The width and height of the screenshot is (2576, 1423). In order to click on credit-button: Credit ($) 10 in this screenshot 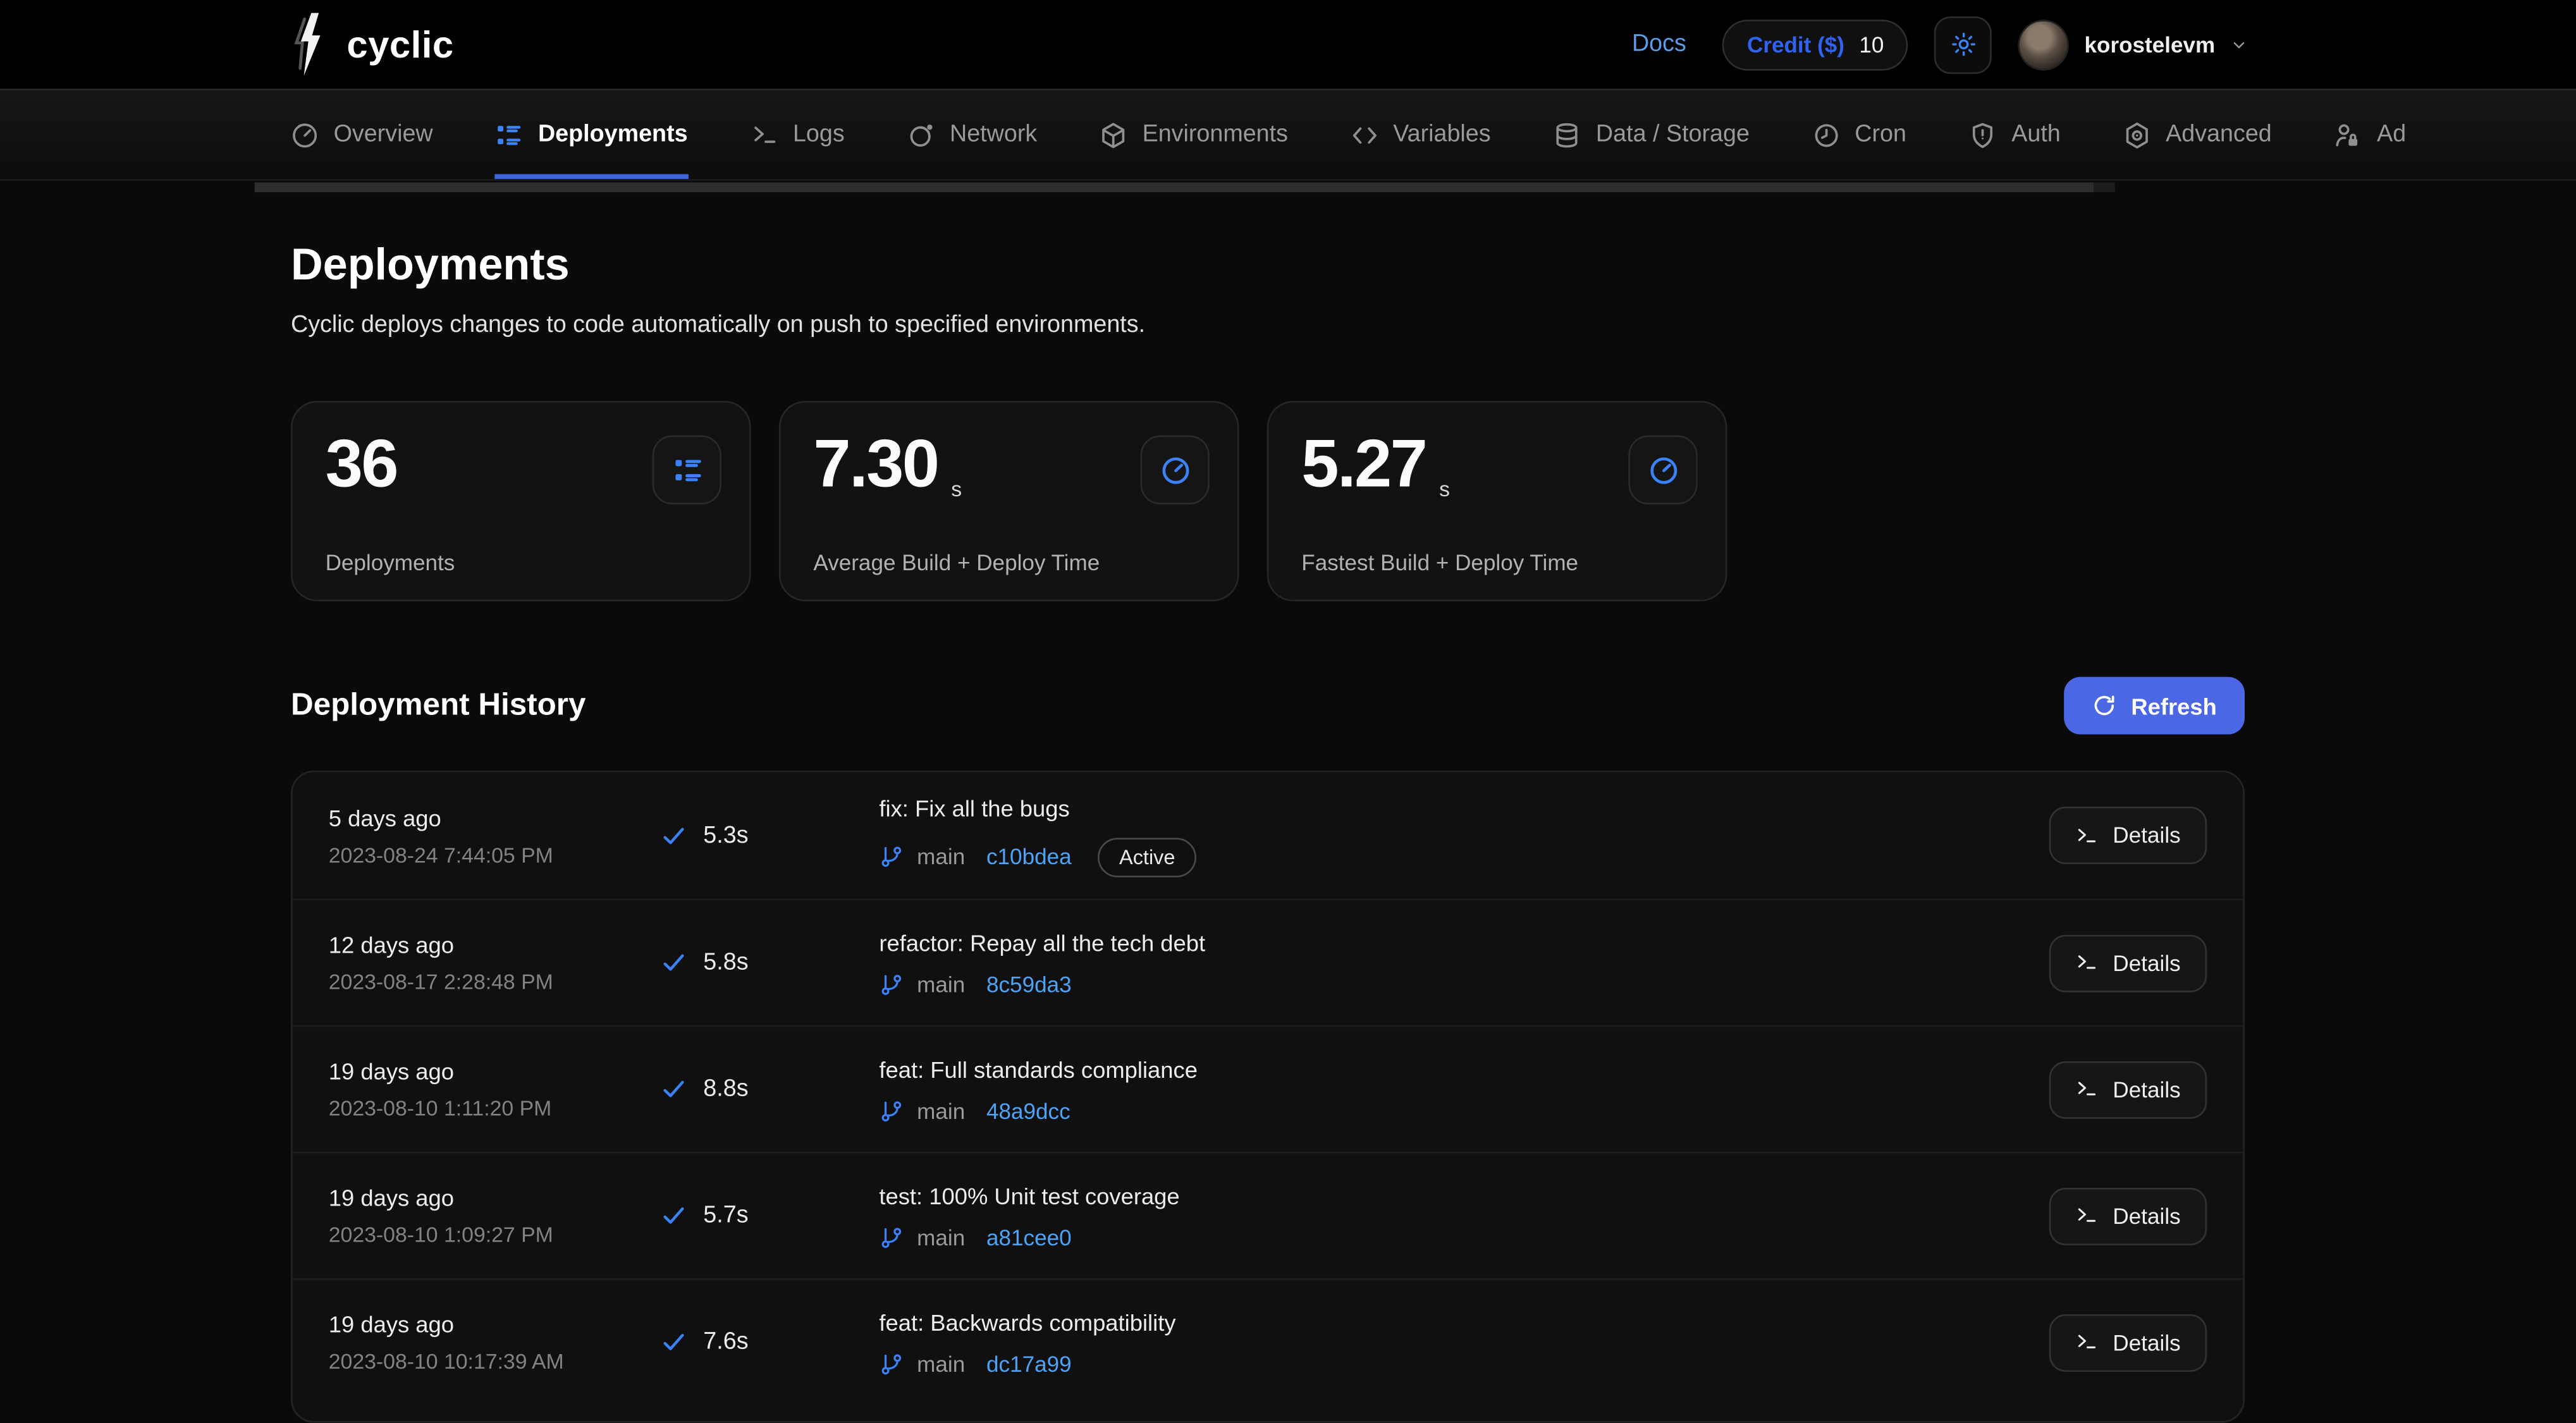, I will do `click(1815, 44)`.